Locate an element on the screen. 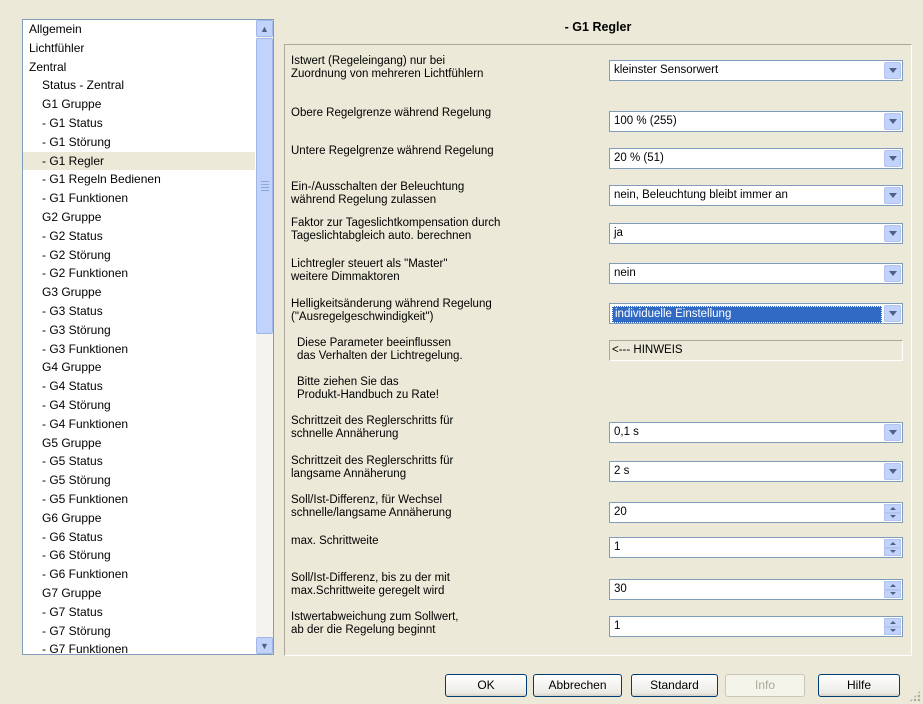  param-dropdown: 20 % (51) is located at coordinates (756, 158).